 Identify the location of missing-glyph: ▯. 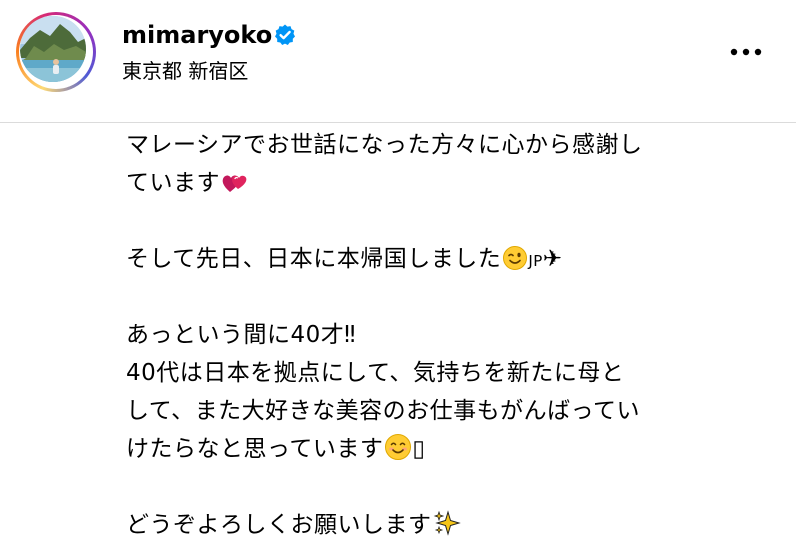
(419, 449).